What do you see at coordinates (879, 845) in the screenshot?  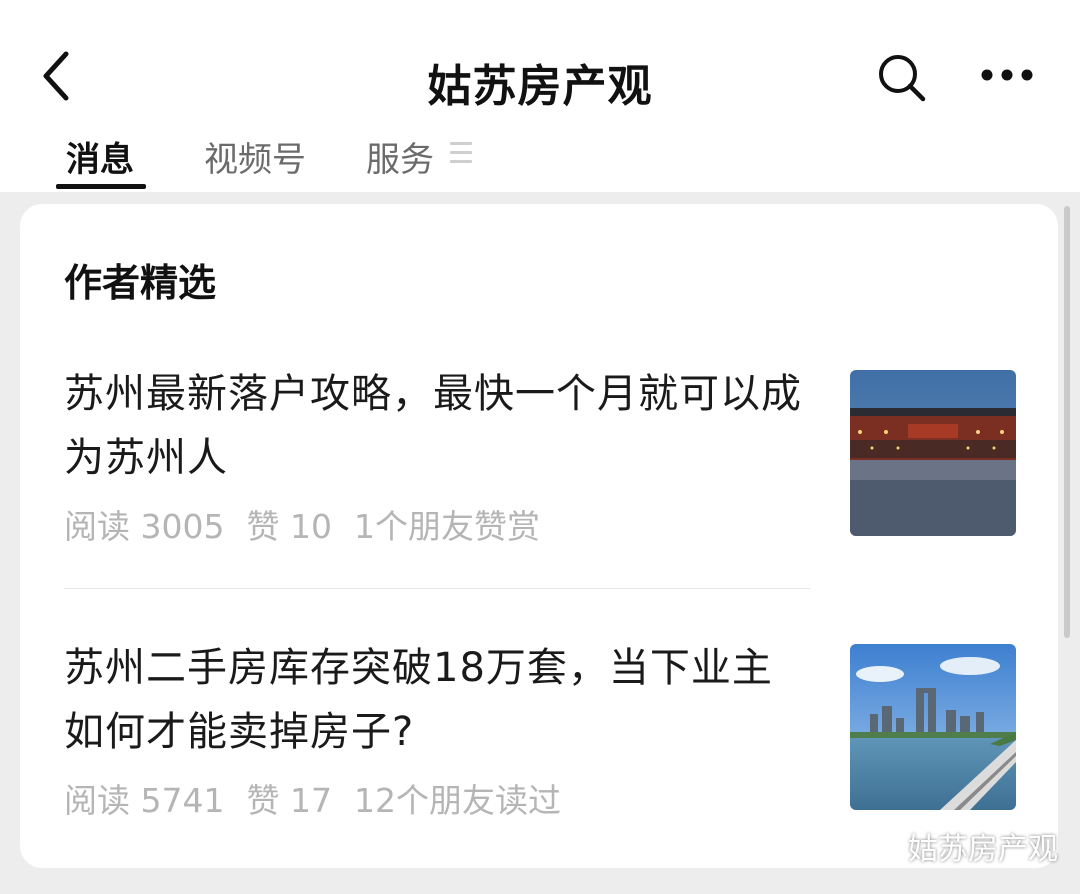 I see `wechat-logo-icon` at bounding box center [879, 845].